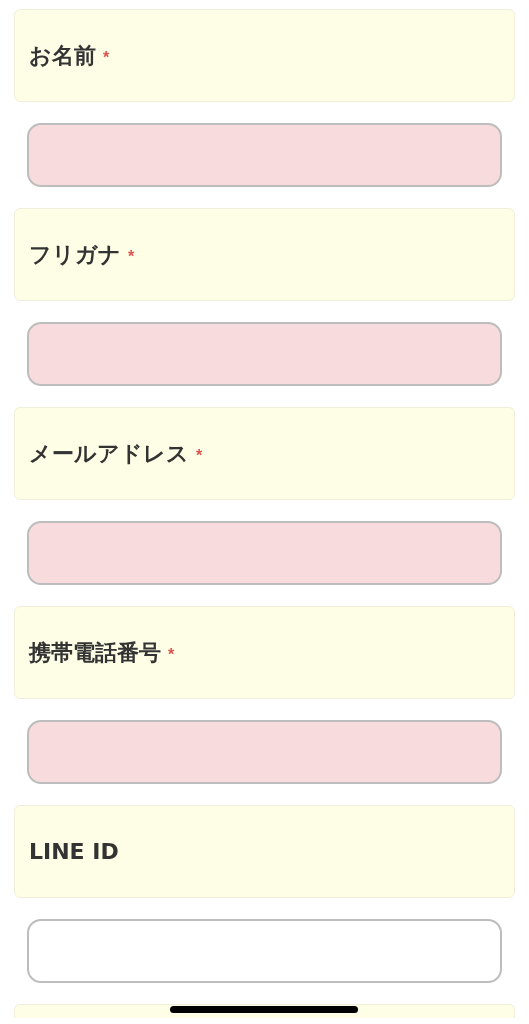  I want to click on field-label: メールアドレス, so click(109, 454).